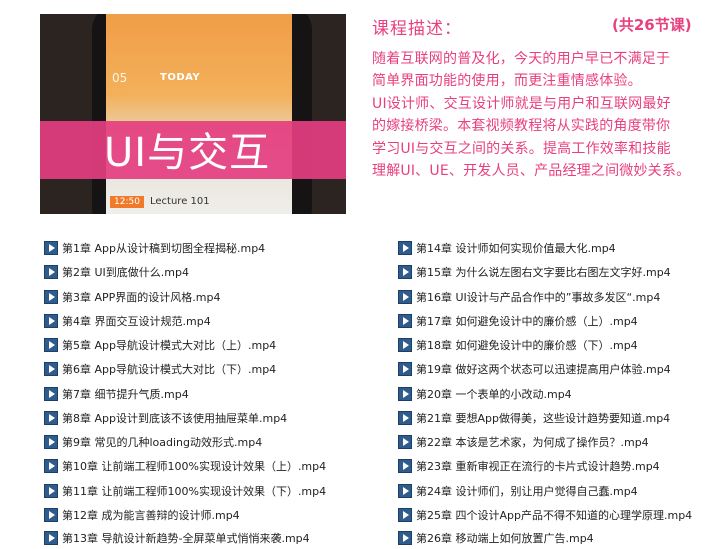 The width and height of the screenshot is (722, 549). I want to click on chapter-item: 第21章 要想App做得美，这些设计趋势要知道.mp4, so click(534, 418).